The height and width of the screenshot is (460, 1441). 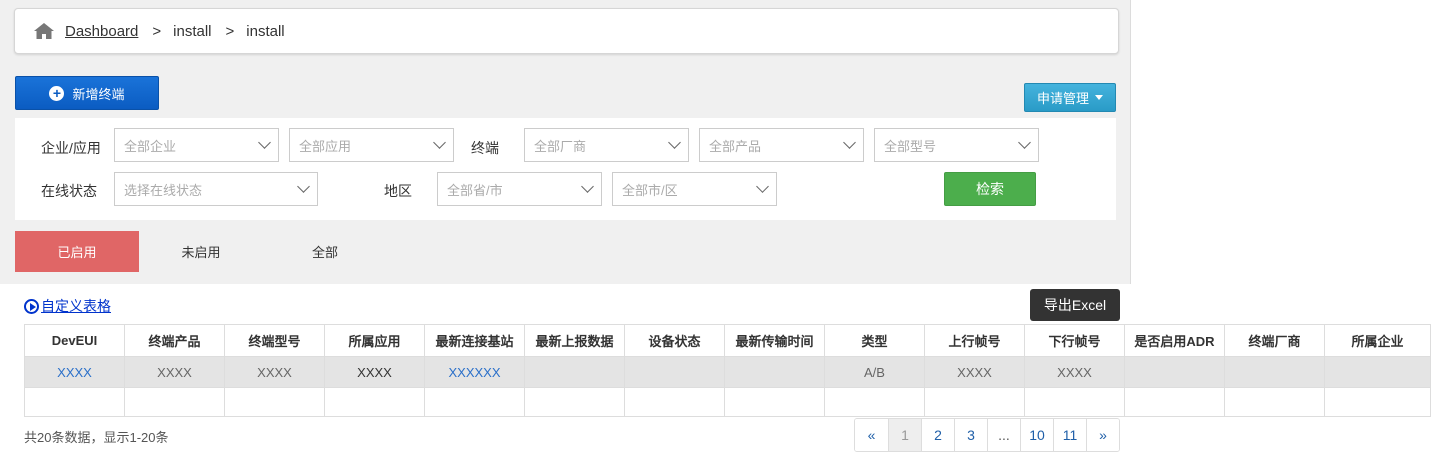 I want to click on tab-disabled: 未启用, so click(x=201, y=251).